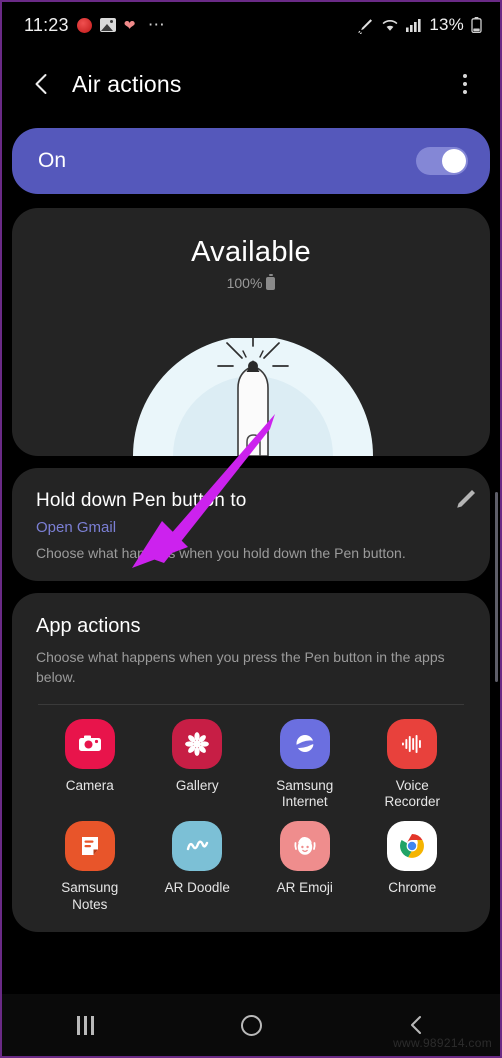  I want to click on app-item-samsung-notes: Samsung Notes, so click(90, 867).